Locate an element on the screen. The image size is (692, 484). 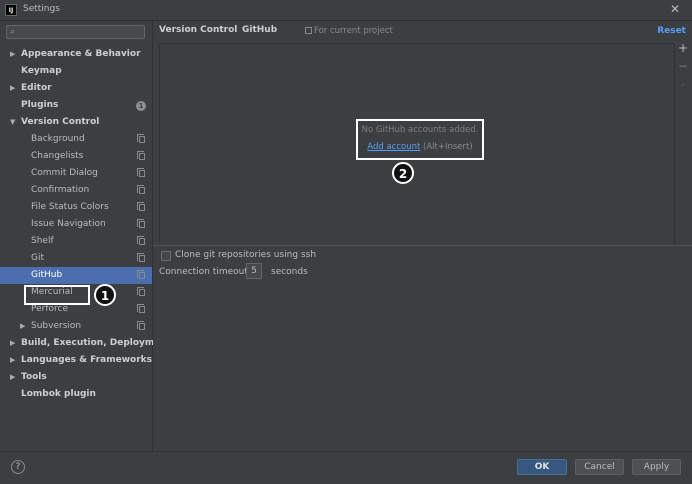
section-divider is located at coordinates (422, 245).